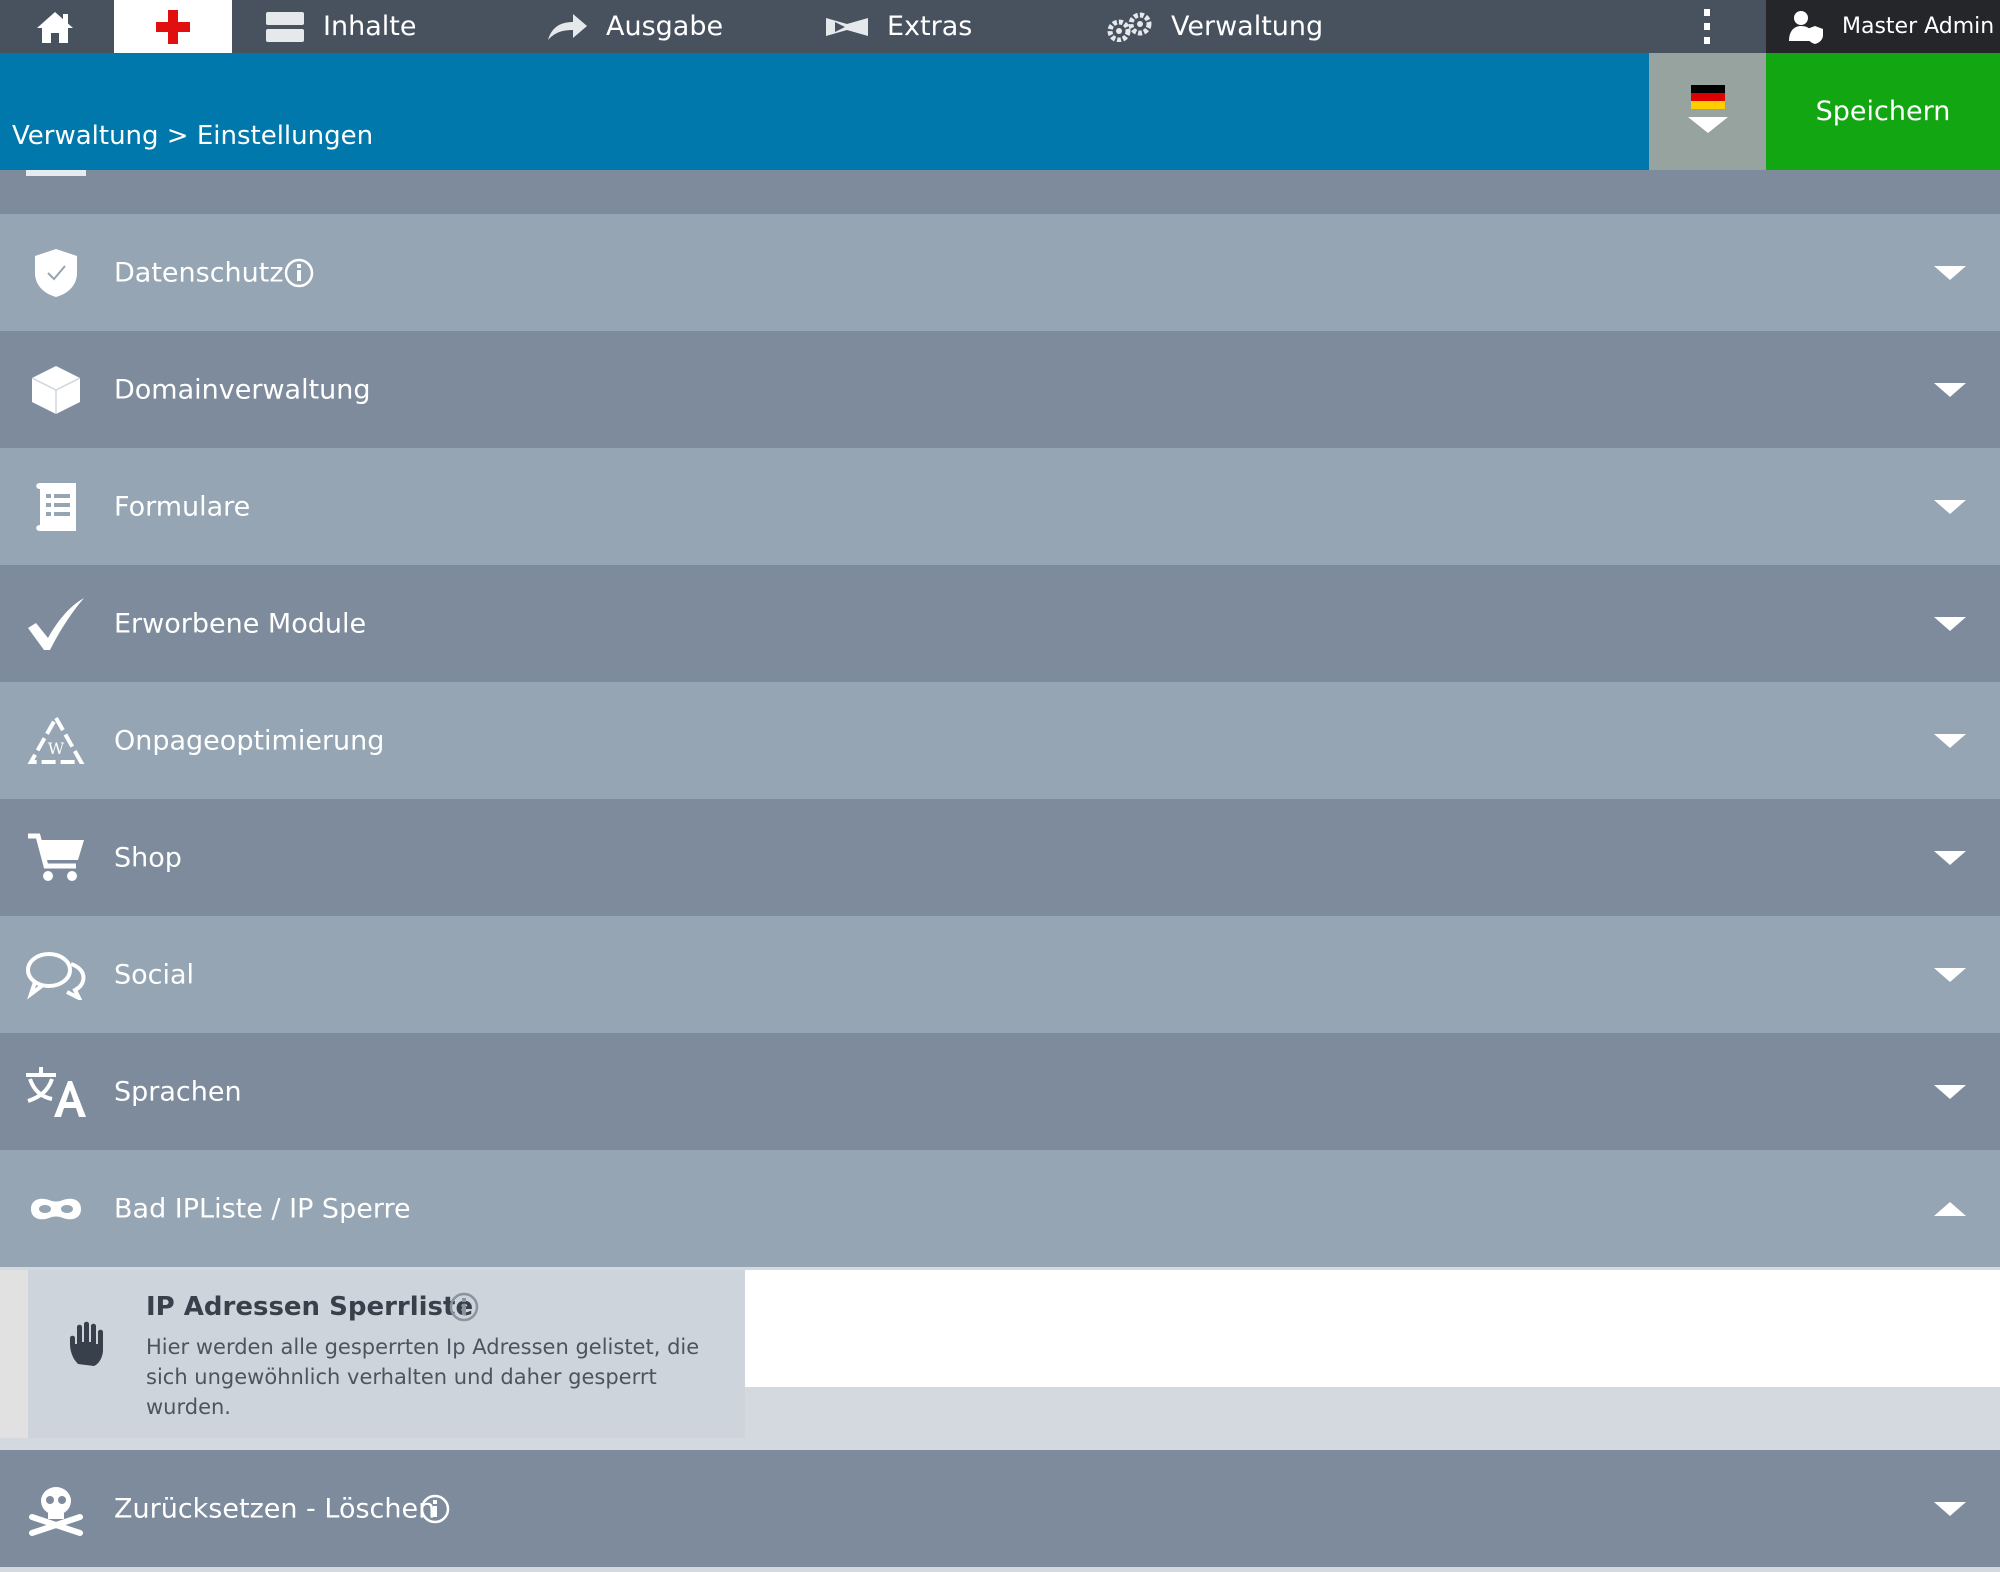 The height and width of the screenshot is (1572, 2000). Describe the element at coordinates (1372, 1328) in the screenshot. I see `panel-content-area` at that location.